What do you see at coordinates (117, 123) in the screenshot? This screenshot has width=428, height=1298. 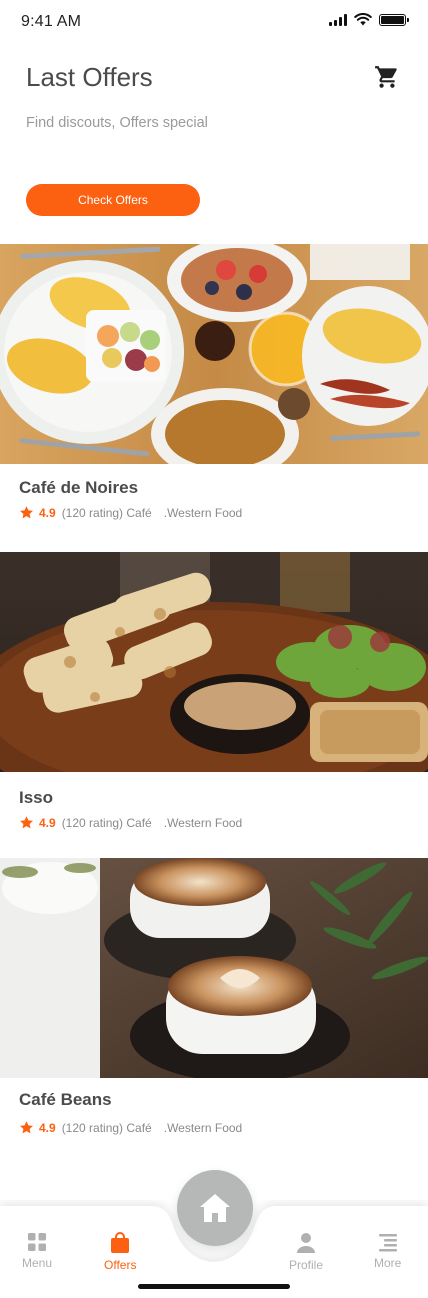 I see `page-subtitle: Find discouts, Offers special` at bounding box center [117, 123].